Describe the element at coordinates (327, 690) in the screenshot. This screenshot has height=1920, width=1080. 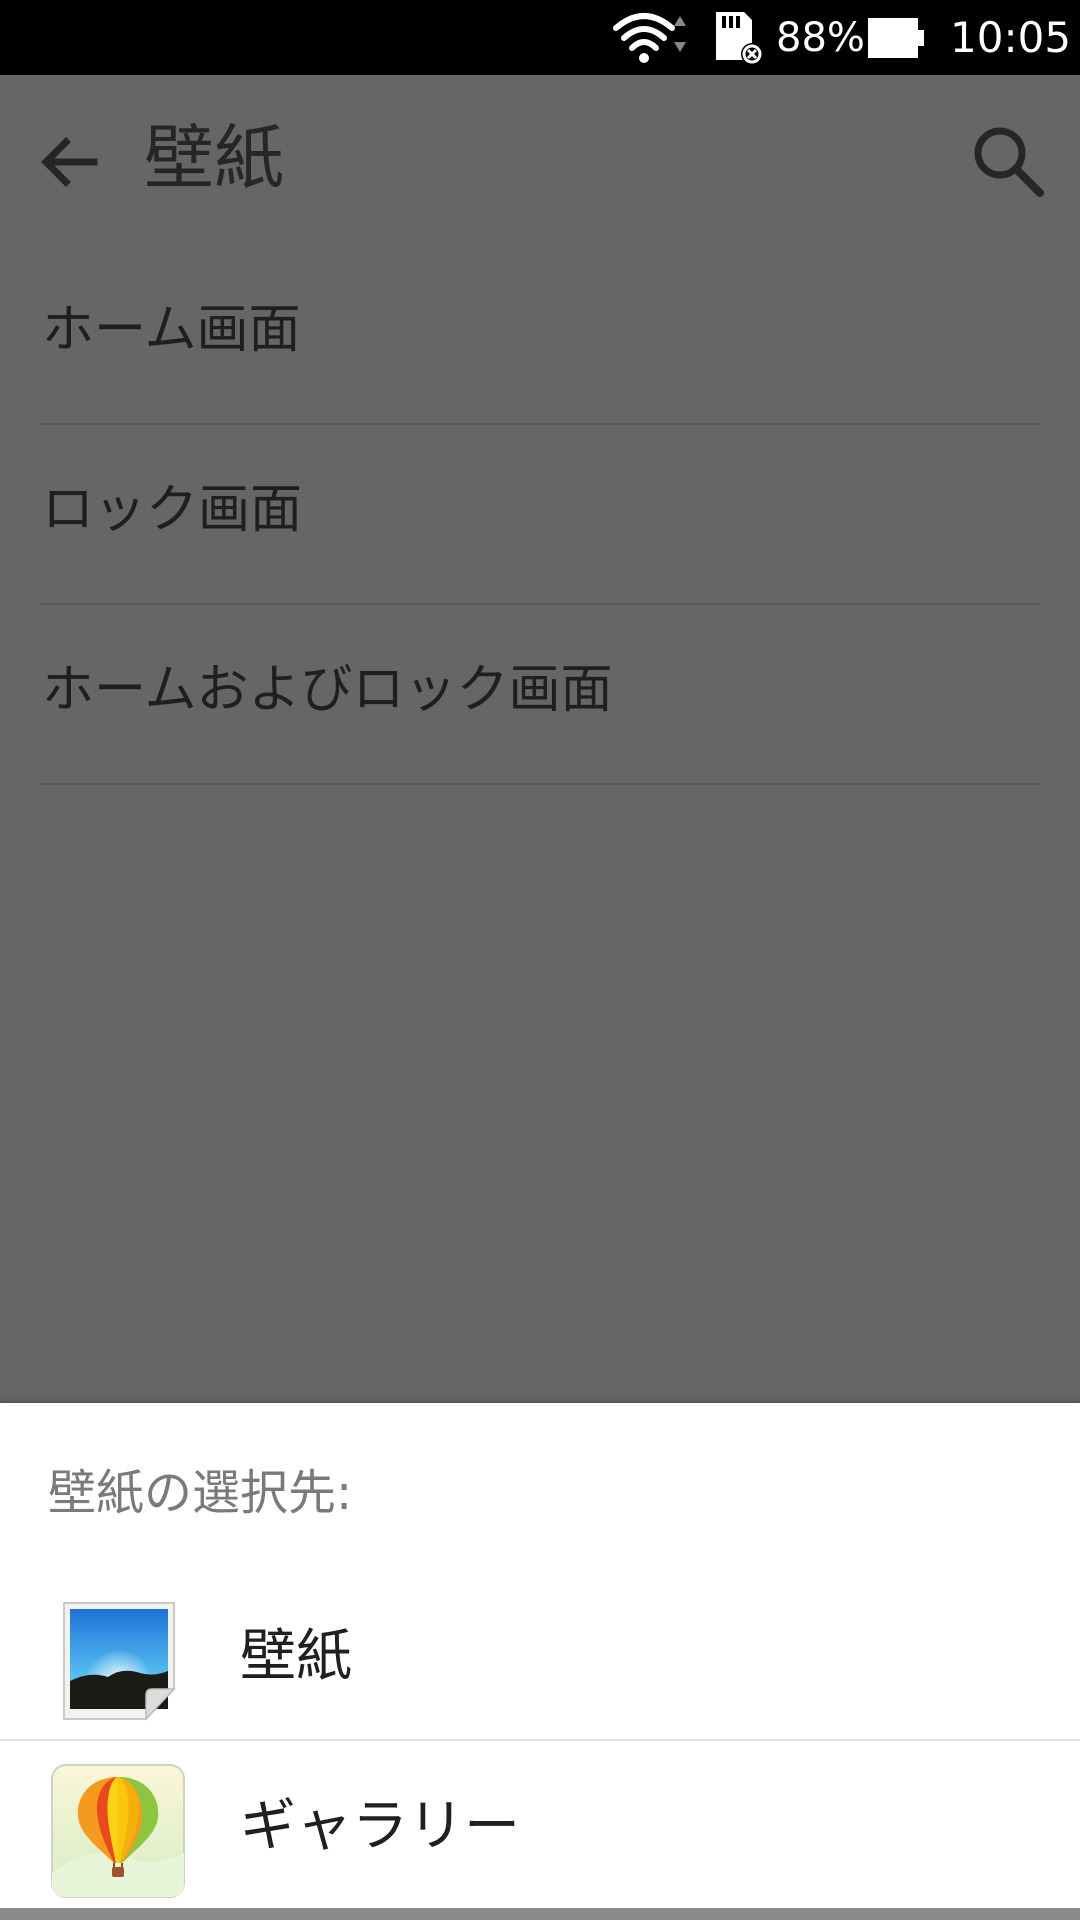
I see `list-item-label: ホームおよびロック画面` at that location.